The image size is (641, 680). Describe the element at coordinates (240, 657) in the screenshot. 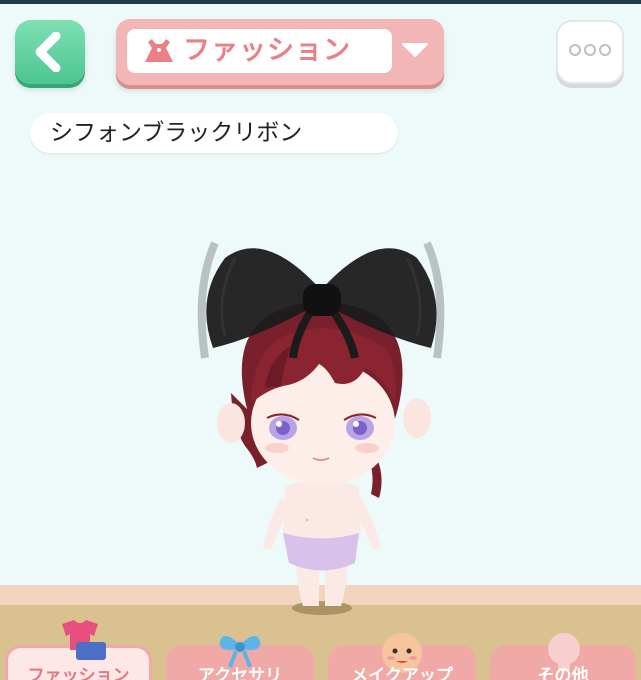

I see `tab-accessory: アクセサリ` at that location.